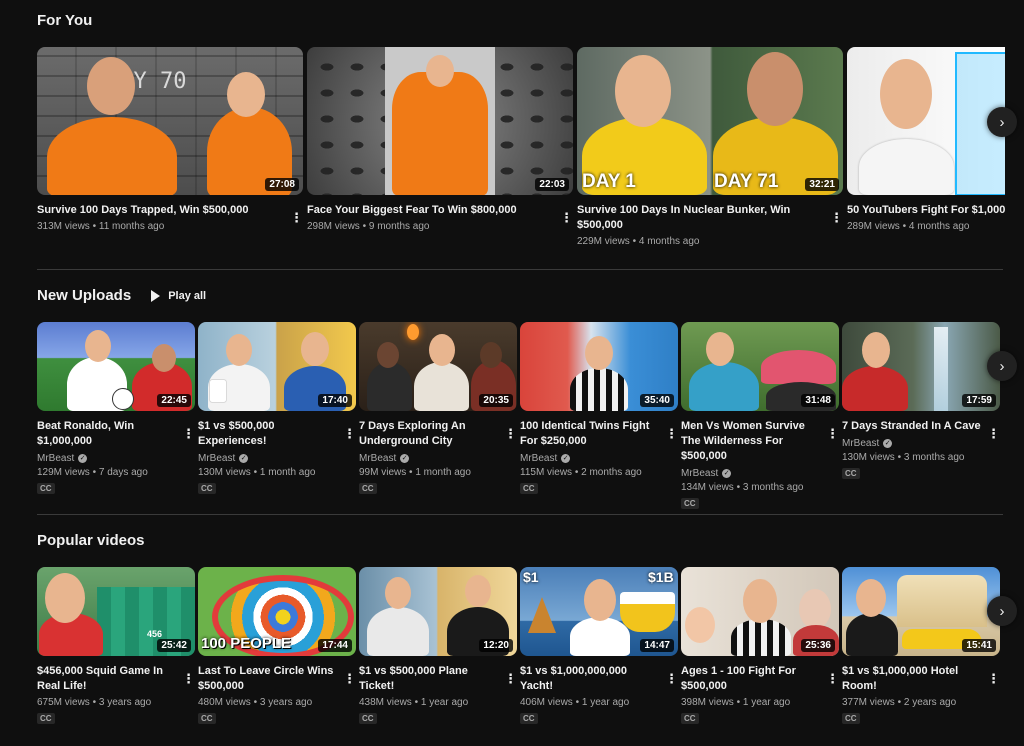  What do you see at coordinates (599, 611) in the screenshot?
I see `video-thumbnail: $1 $1B 14:47` at bounding box center [599, 611].